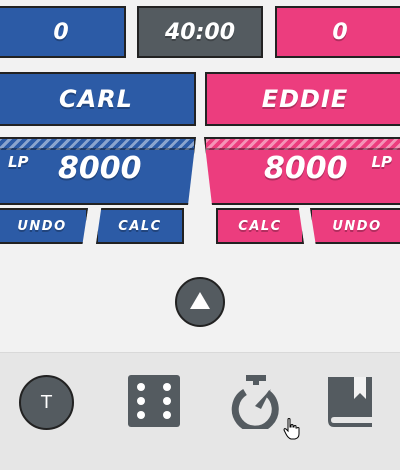 This screenshot has width=400, height=470. I want to click on dice-button, so click(154, 401).